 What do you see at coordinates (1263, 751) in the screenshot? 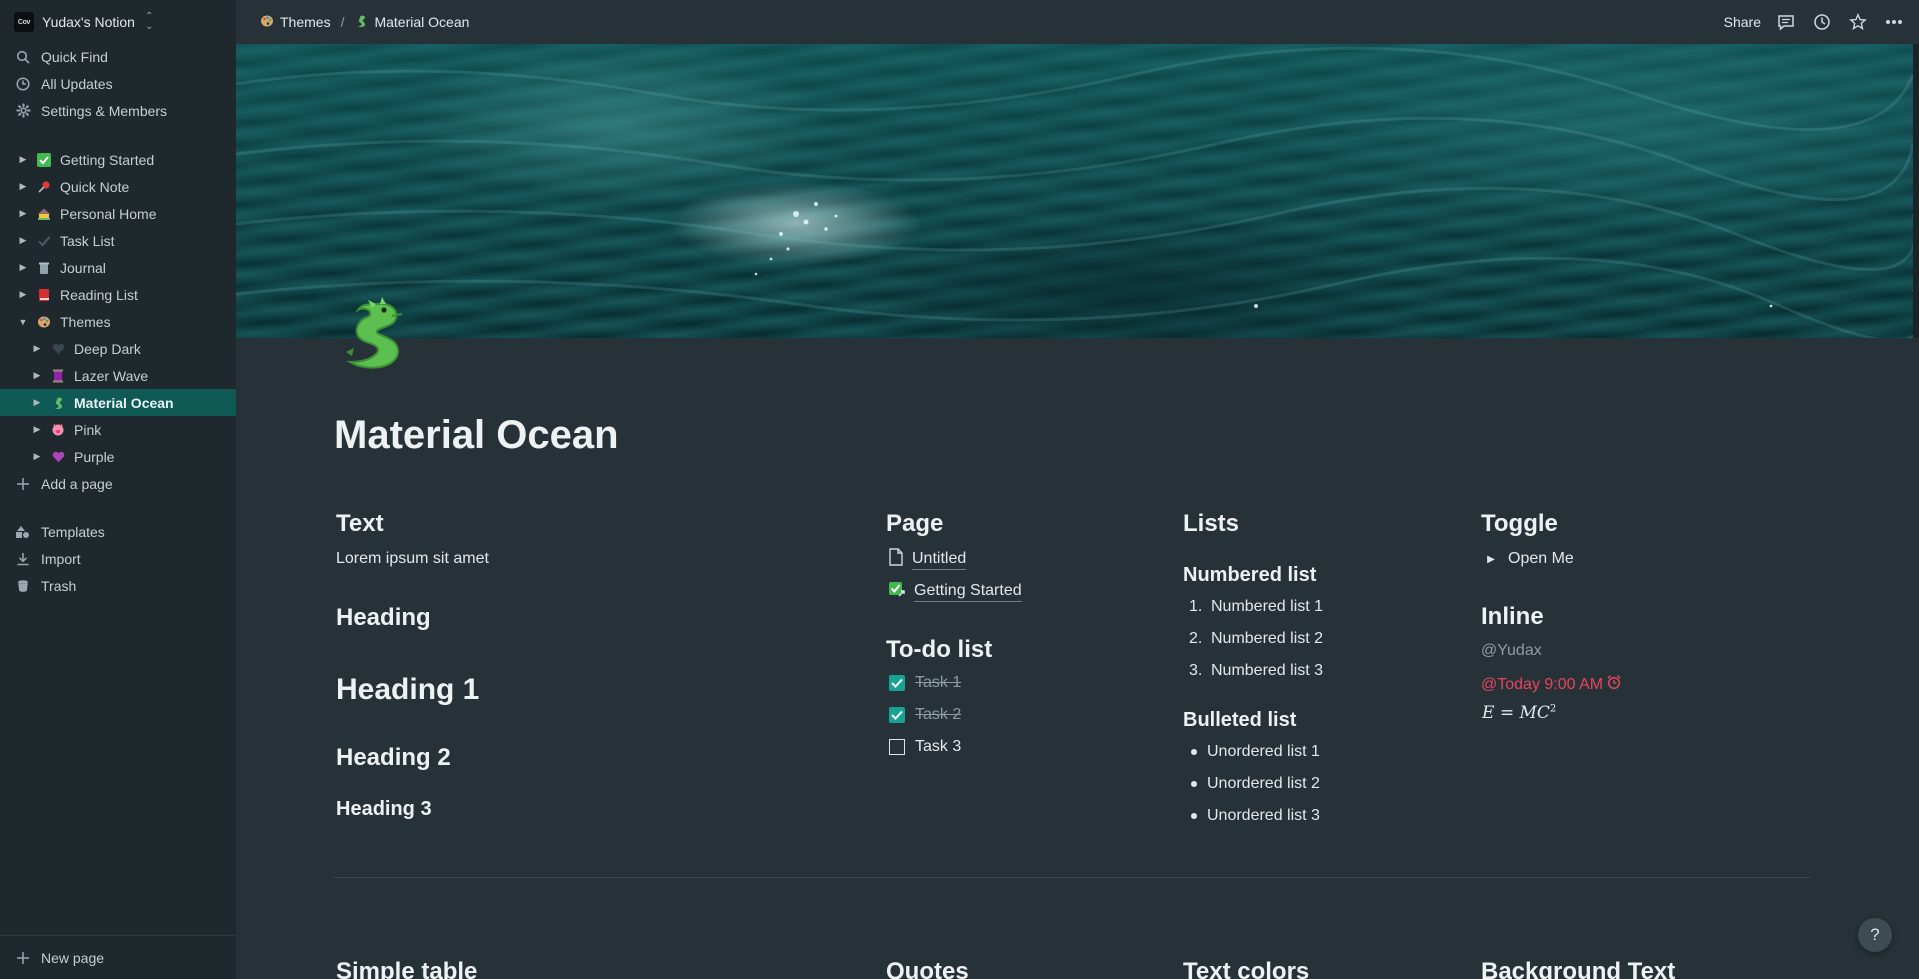
I see `list-item-label: Unordered list 1` at bounding box center [1263, 751].